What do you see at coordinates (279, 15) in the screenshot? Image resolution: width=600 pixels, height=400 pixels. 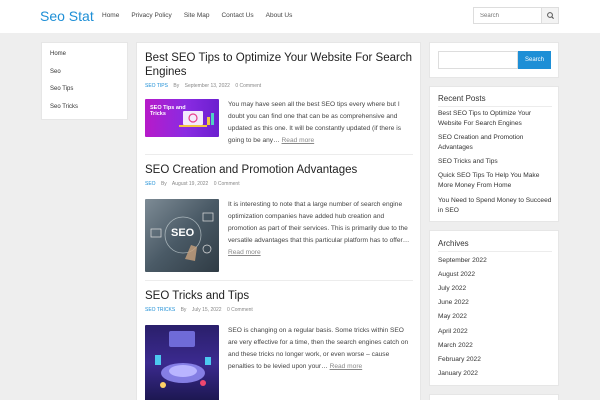 I see `nav-about-us: About Us` at bounding box center [279, 15].